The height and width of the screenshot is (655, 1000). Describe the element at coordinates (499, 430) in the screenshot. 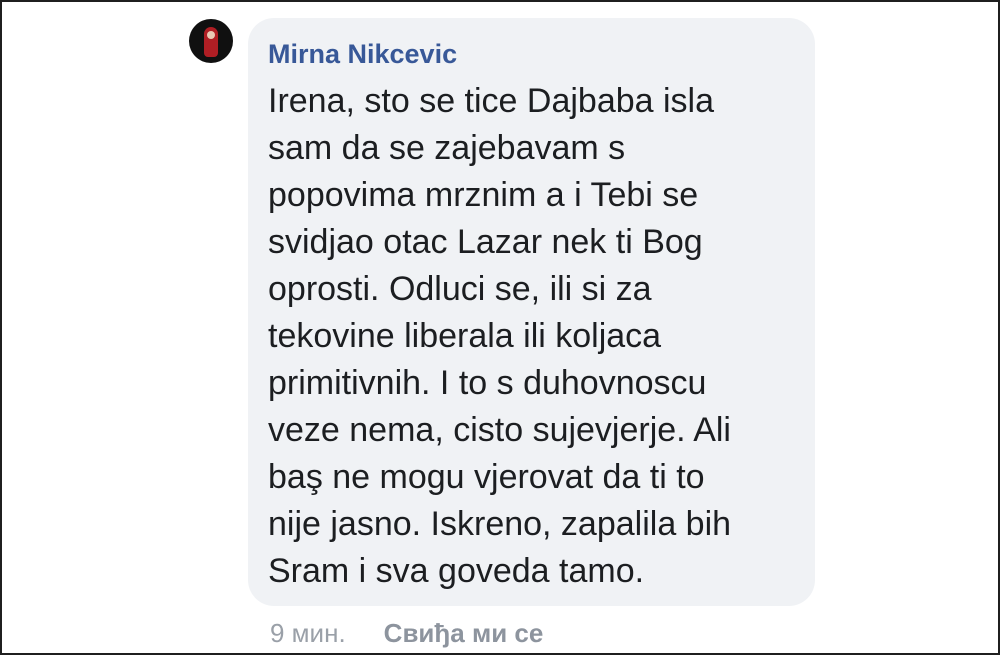

I see `comment-line: veze nema, cisto sujevjerje. Ali` at that location.